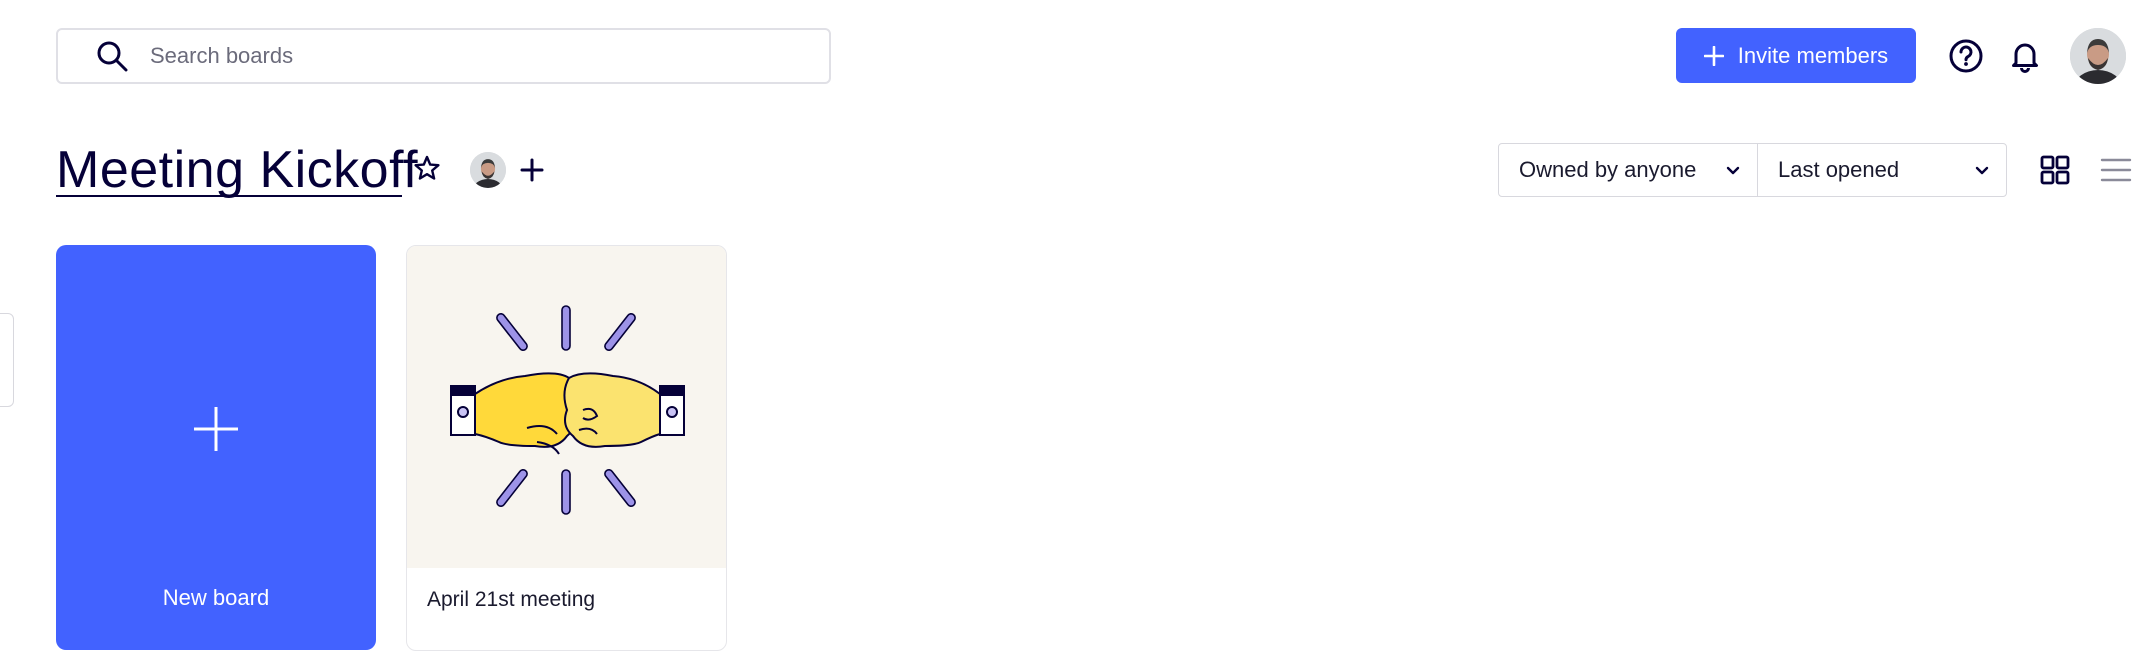 This screenshot has width=2146, height=663. What do you see at coordinates (229, 196) in the screenshot?
I see `title-underline` at bounding box center [229, 196].